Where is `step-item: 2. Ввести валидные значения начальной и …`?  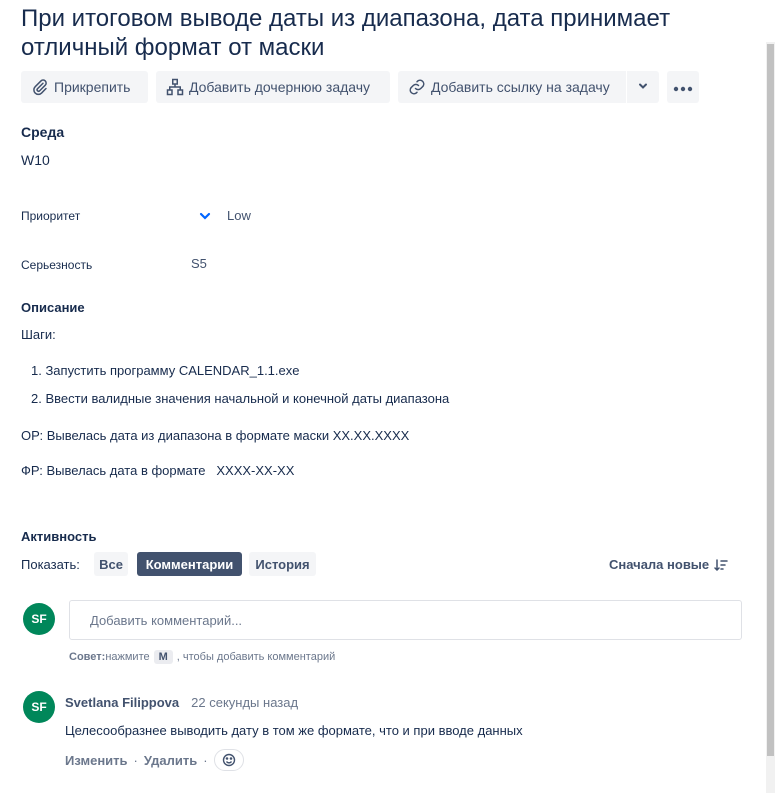 step-item: 2. Ввести валидные значения начальной и … is located at coordinates (240, 398).